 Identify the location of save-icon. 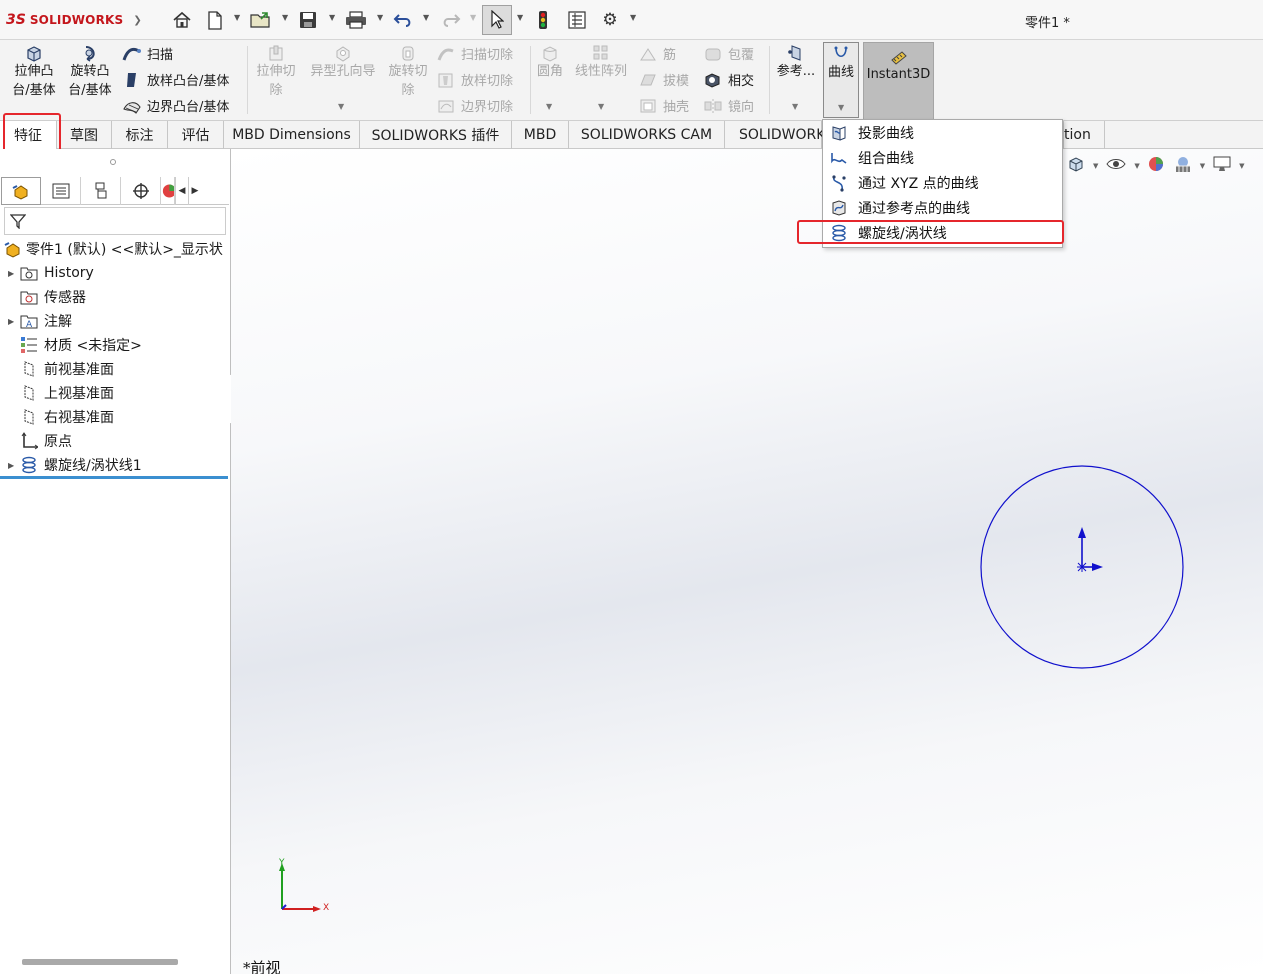
(308, 20).